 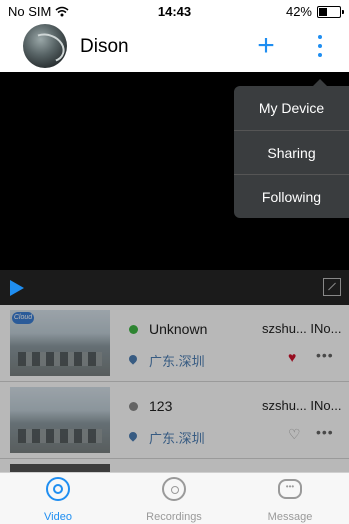 I want to click on tab-message: Message, so click(x=290, y=498).